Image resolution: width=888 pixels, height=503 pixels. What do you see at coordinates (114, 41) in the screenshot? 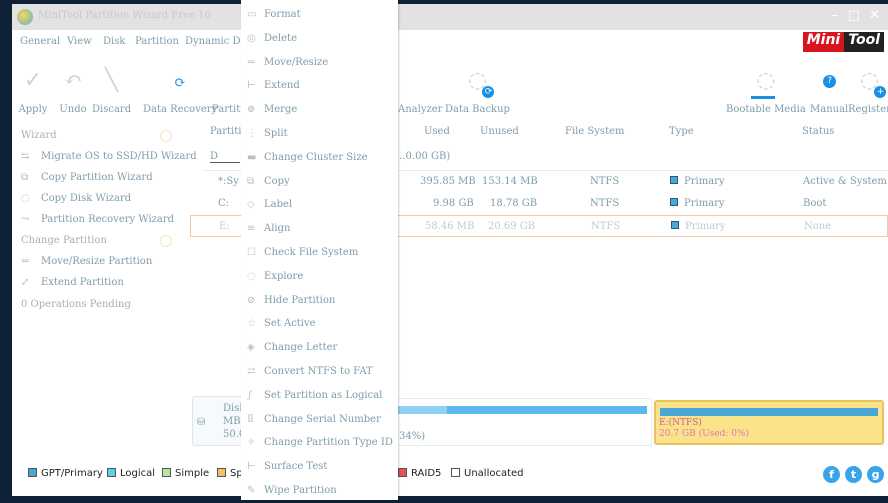
I see `menu-disk: Disk` at bounding box center [114, 41].